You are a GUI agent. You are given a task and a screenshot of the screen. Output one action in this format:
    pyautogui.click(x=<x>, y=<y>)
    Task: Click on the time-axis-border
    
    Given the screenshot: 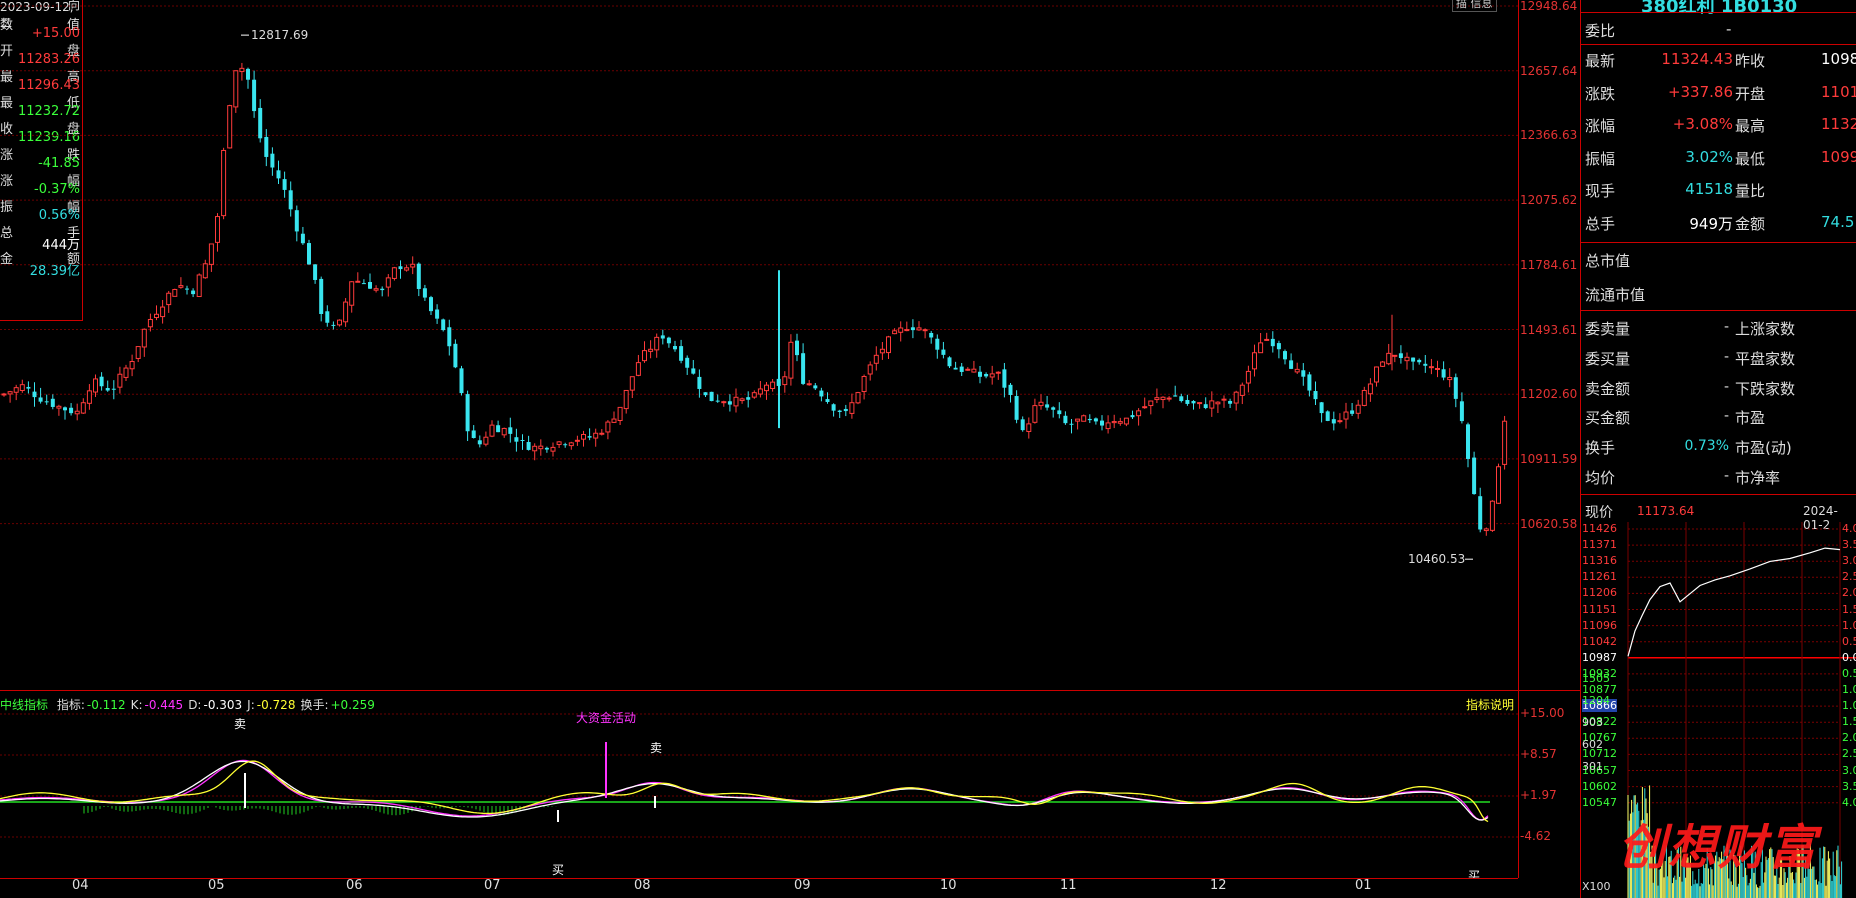 What is the action you would take?
    pyautogui.click(x=759, y=878)
    